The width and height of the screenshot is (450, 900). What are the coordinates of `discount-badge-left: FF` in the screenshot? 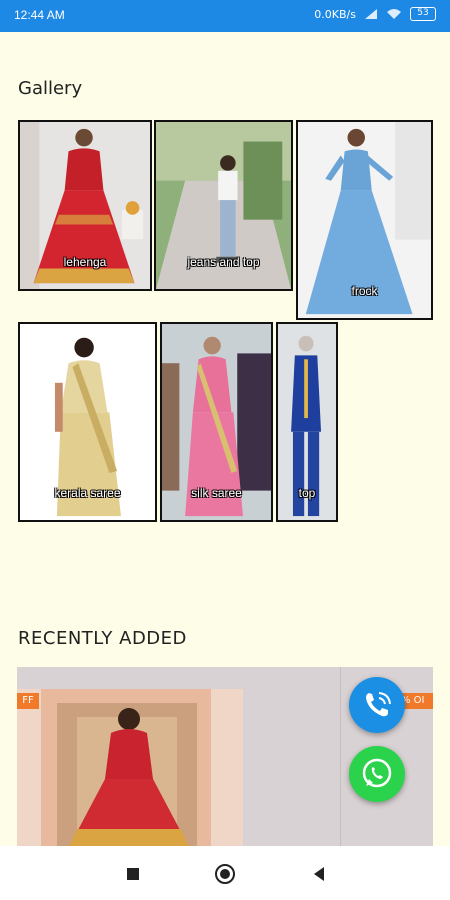 It's located at (28, 701).